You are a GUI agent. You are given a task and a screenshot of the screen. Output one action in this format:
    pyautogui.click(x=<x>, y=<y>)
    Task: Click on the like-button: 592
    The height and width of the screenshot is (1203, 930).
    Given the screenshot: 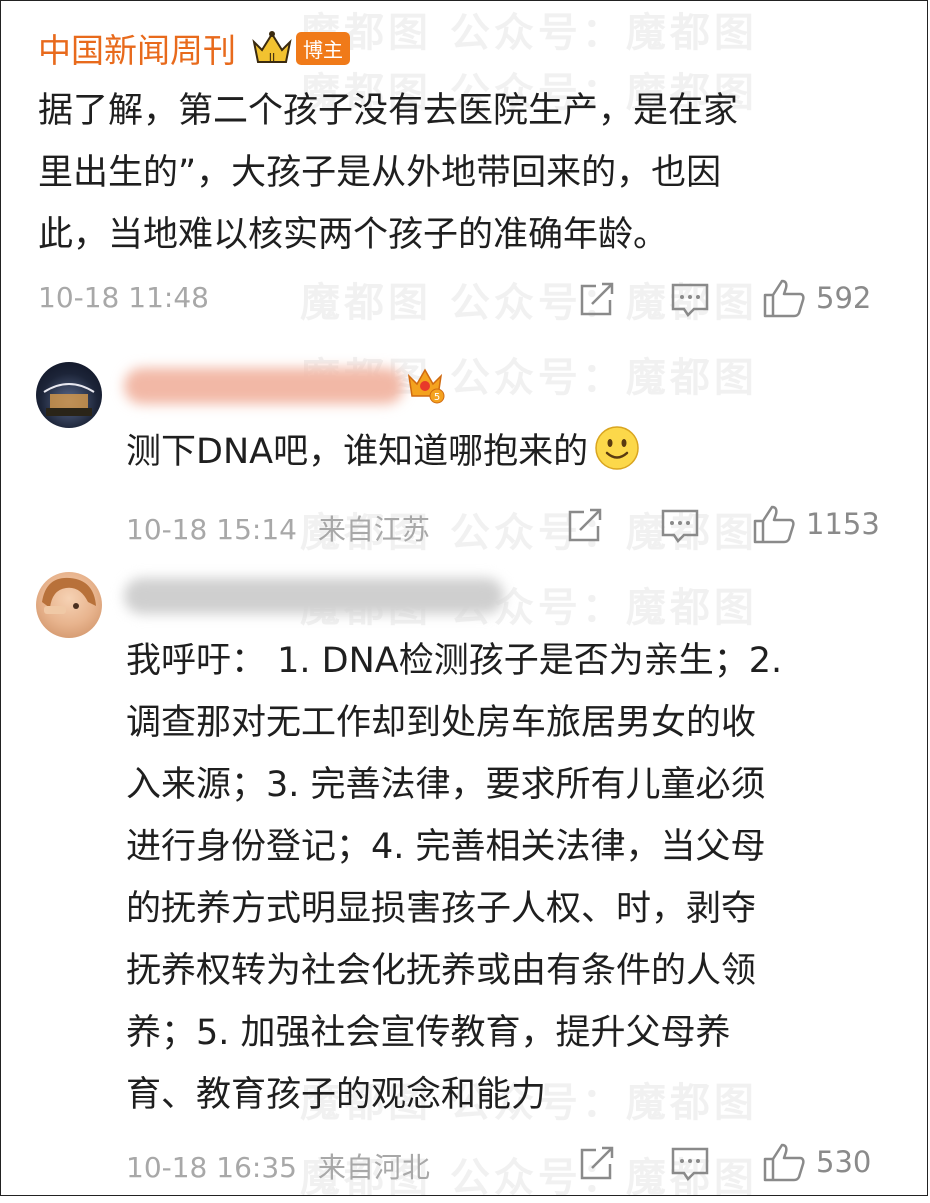 What is the action you would take?
    pyautogui.click(x=816, y=298)
    